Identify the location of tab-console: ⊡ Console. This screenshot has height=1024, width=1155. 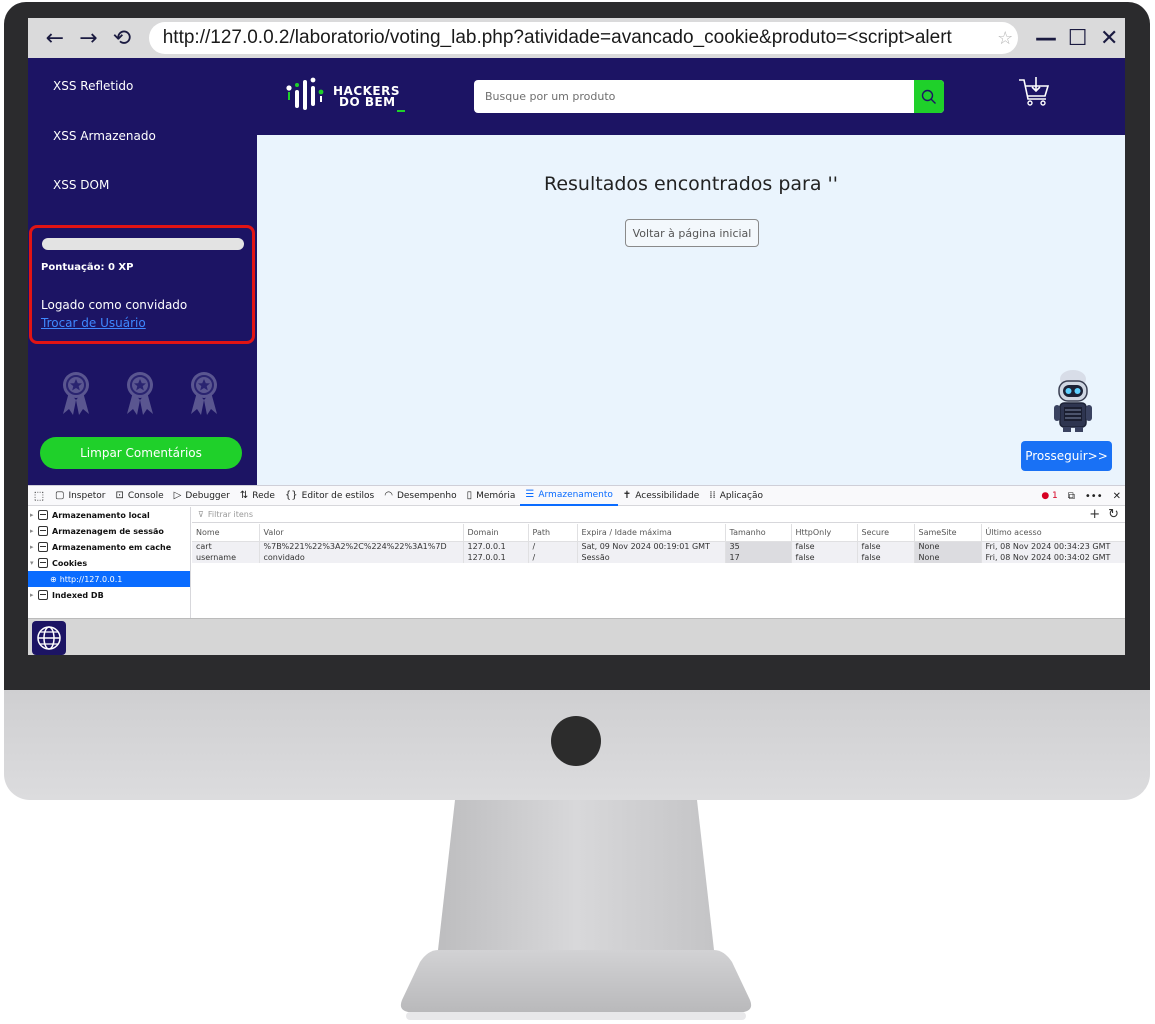
(140, 496).